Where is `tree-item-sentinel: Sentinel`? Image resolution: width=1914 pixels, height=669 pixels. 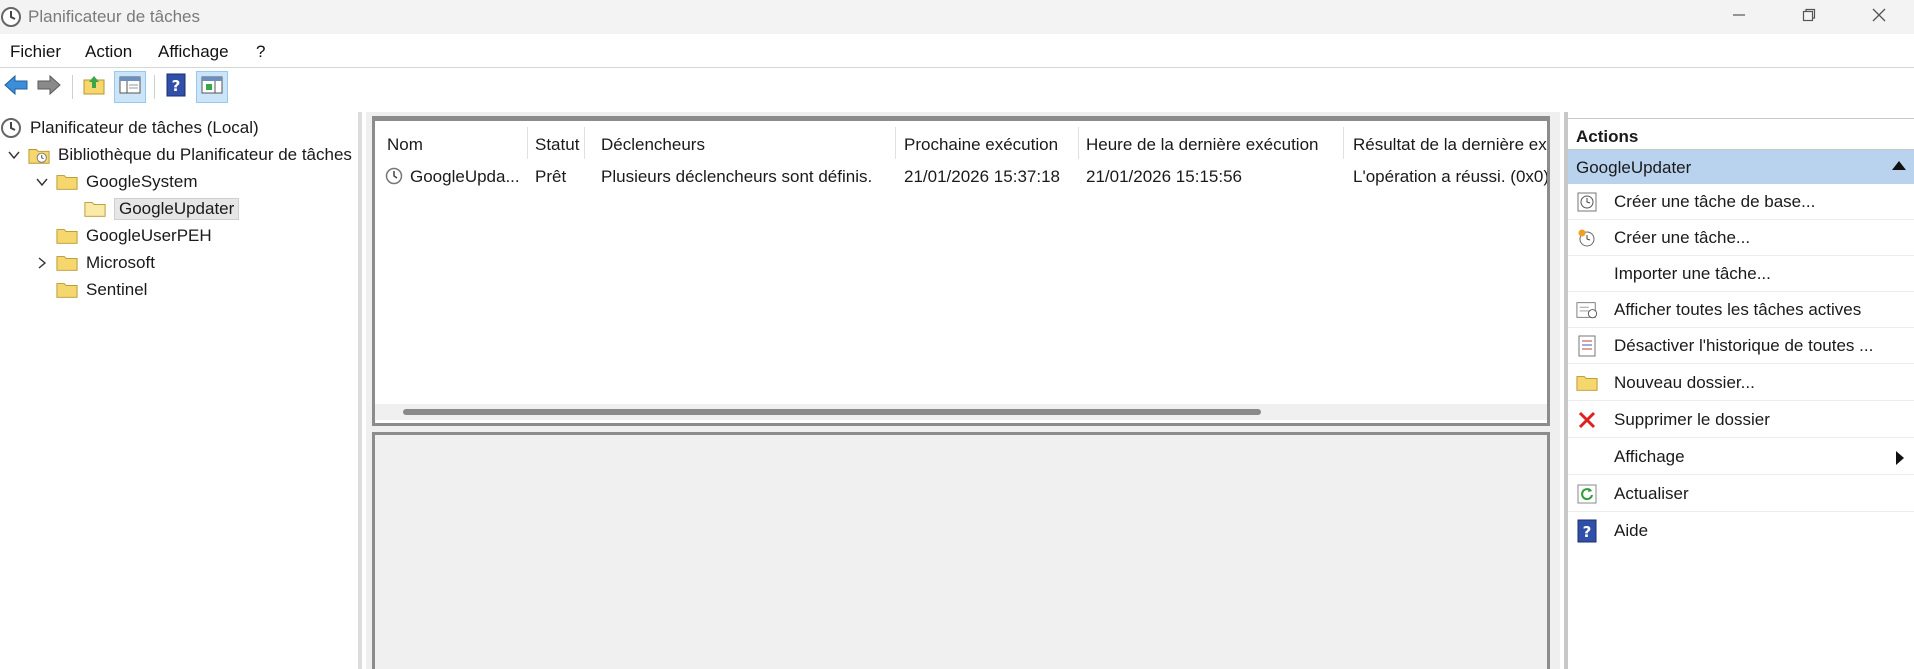 tree-item-sentinel: Sentinel is located at coordinates (101, 290).